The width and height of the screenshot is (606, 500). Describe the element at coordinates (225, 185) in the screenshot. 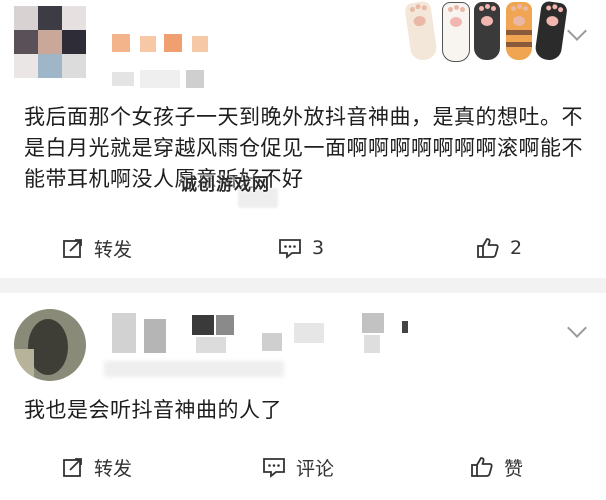

I see `site-watermark: 诚创游戏网` at that location.